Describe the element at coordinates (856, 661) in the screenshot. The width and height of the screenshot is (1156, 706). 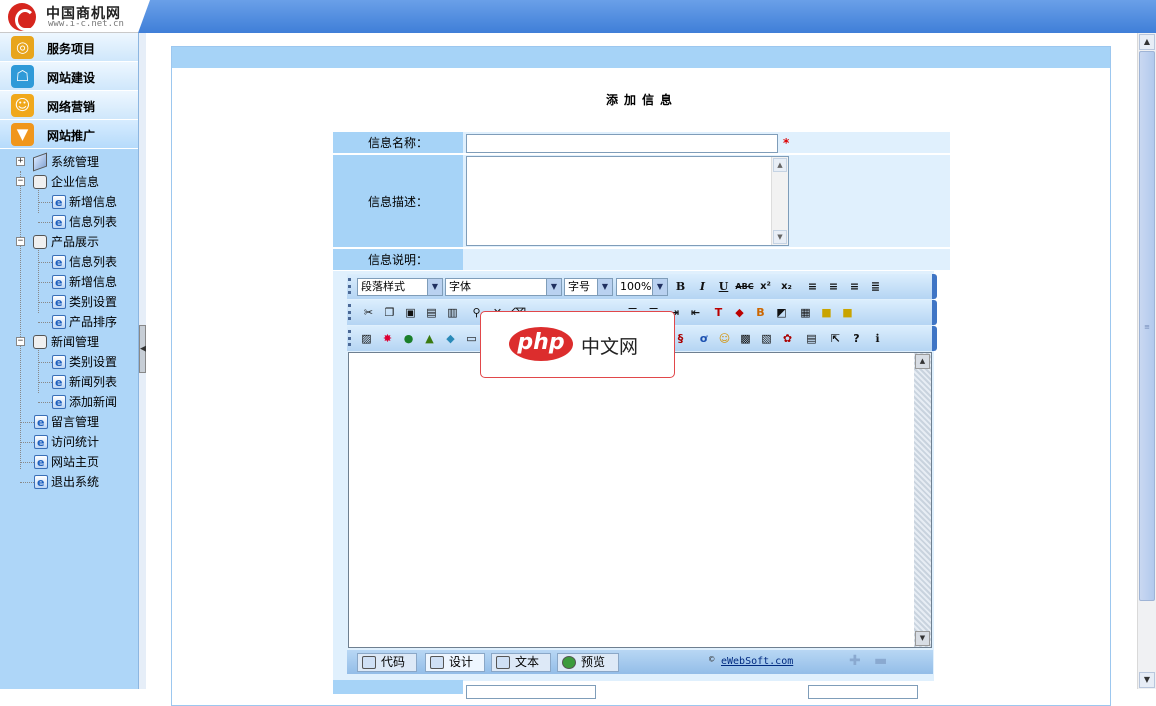
I see `expand-editor-icon: ✚` at that location.